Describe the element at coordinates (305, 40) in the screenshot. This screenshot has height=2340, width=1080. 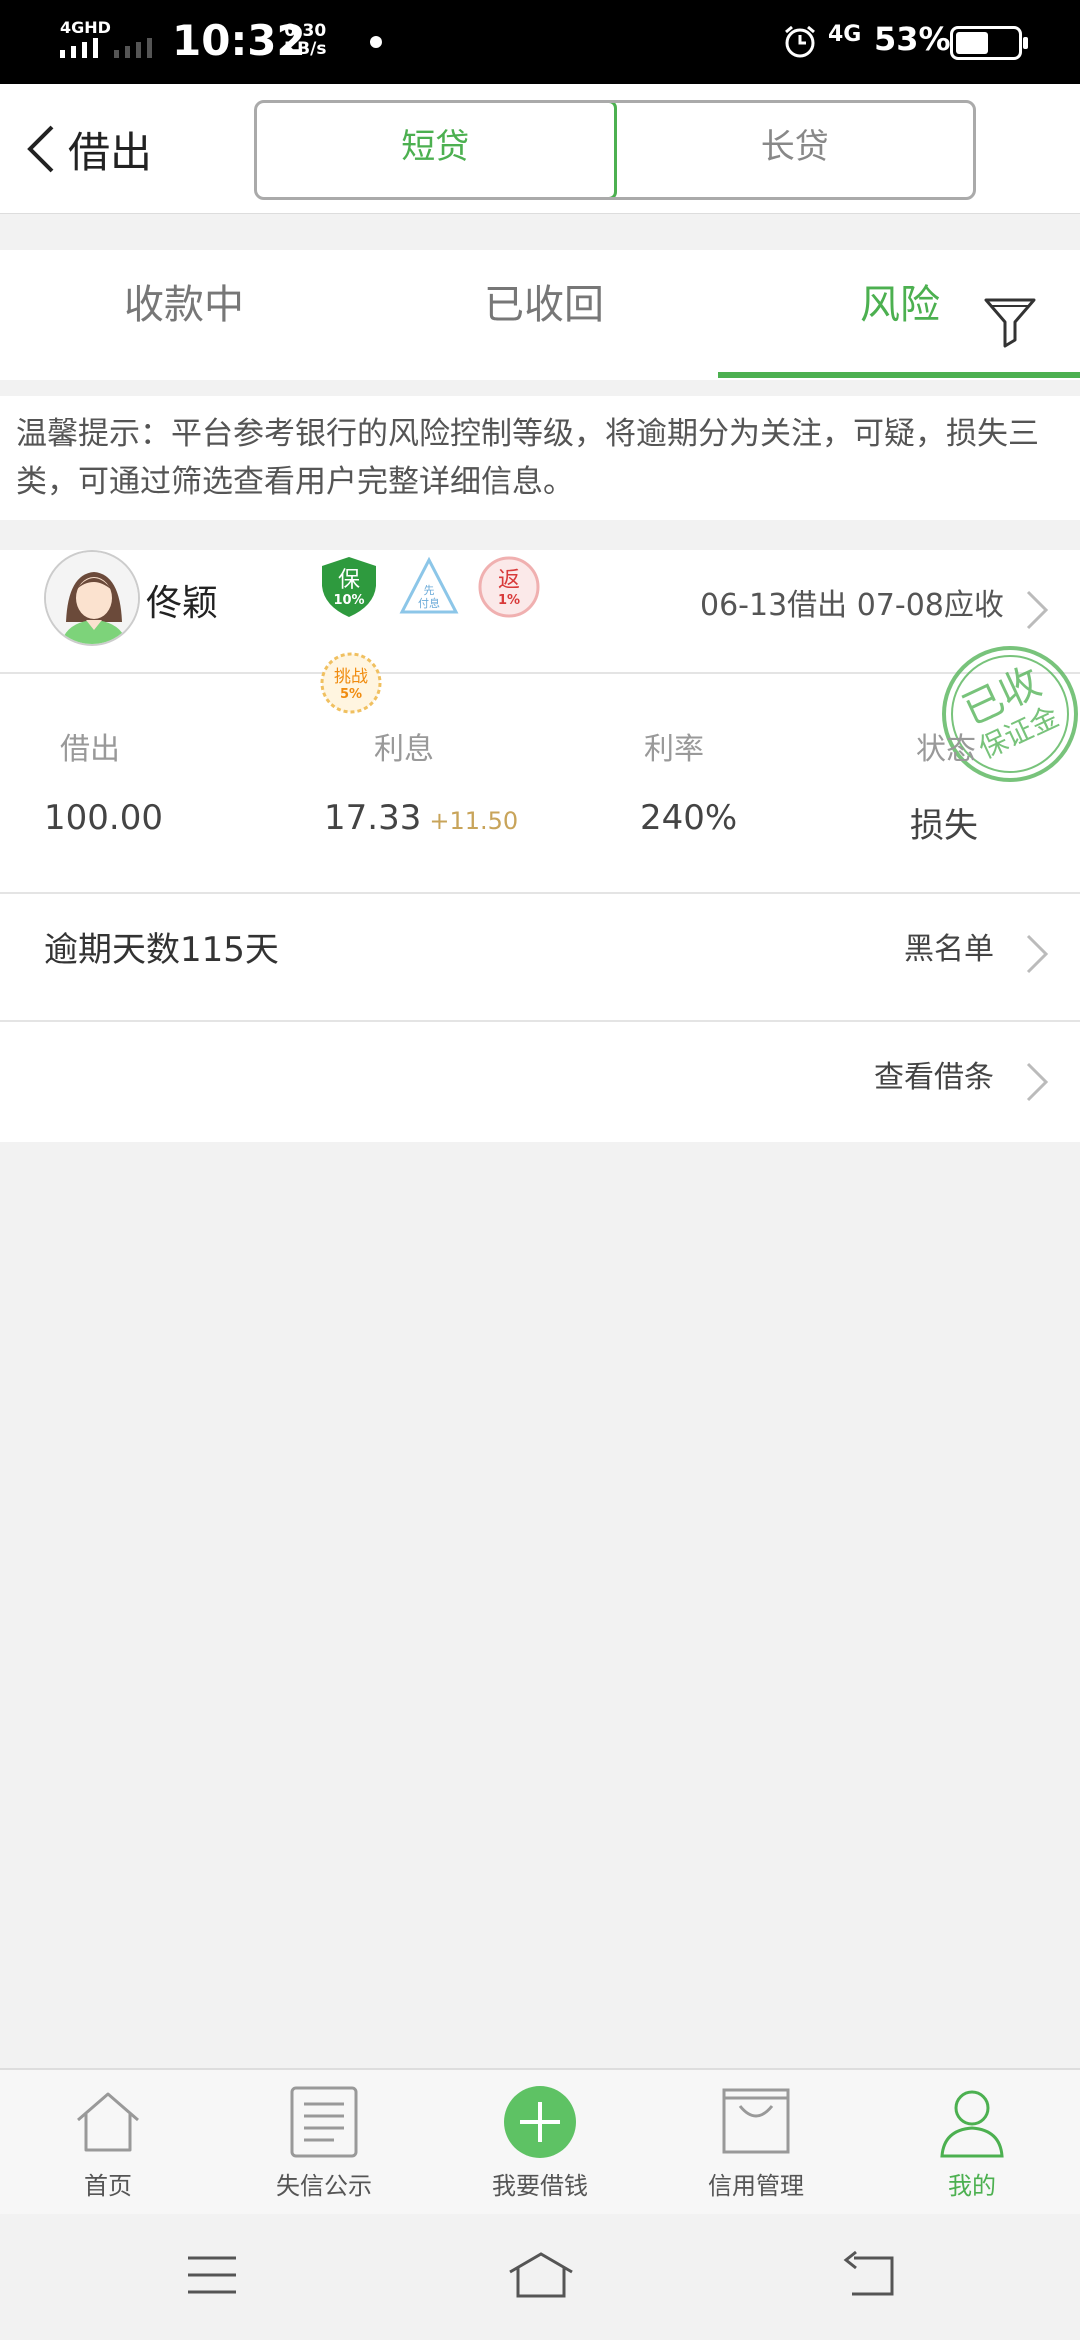
I see `network-speed: 0.30 KB/s` at that location.